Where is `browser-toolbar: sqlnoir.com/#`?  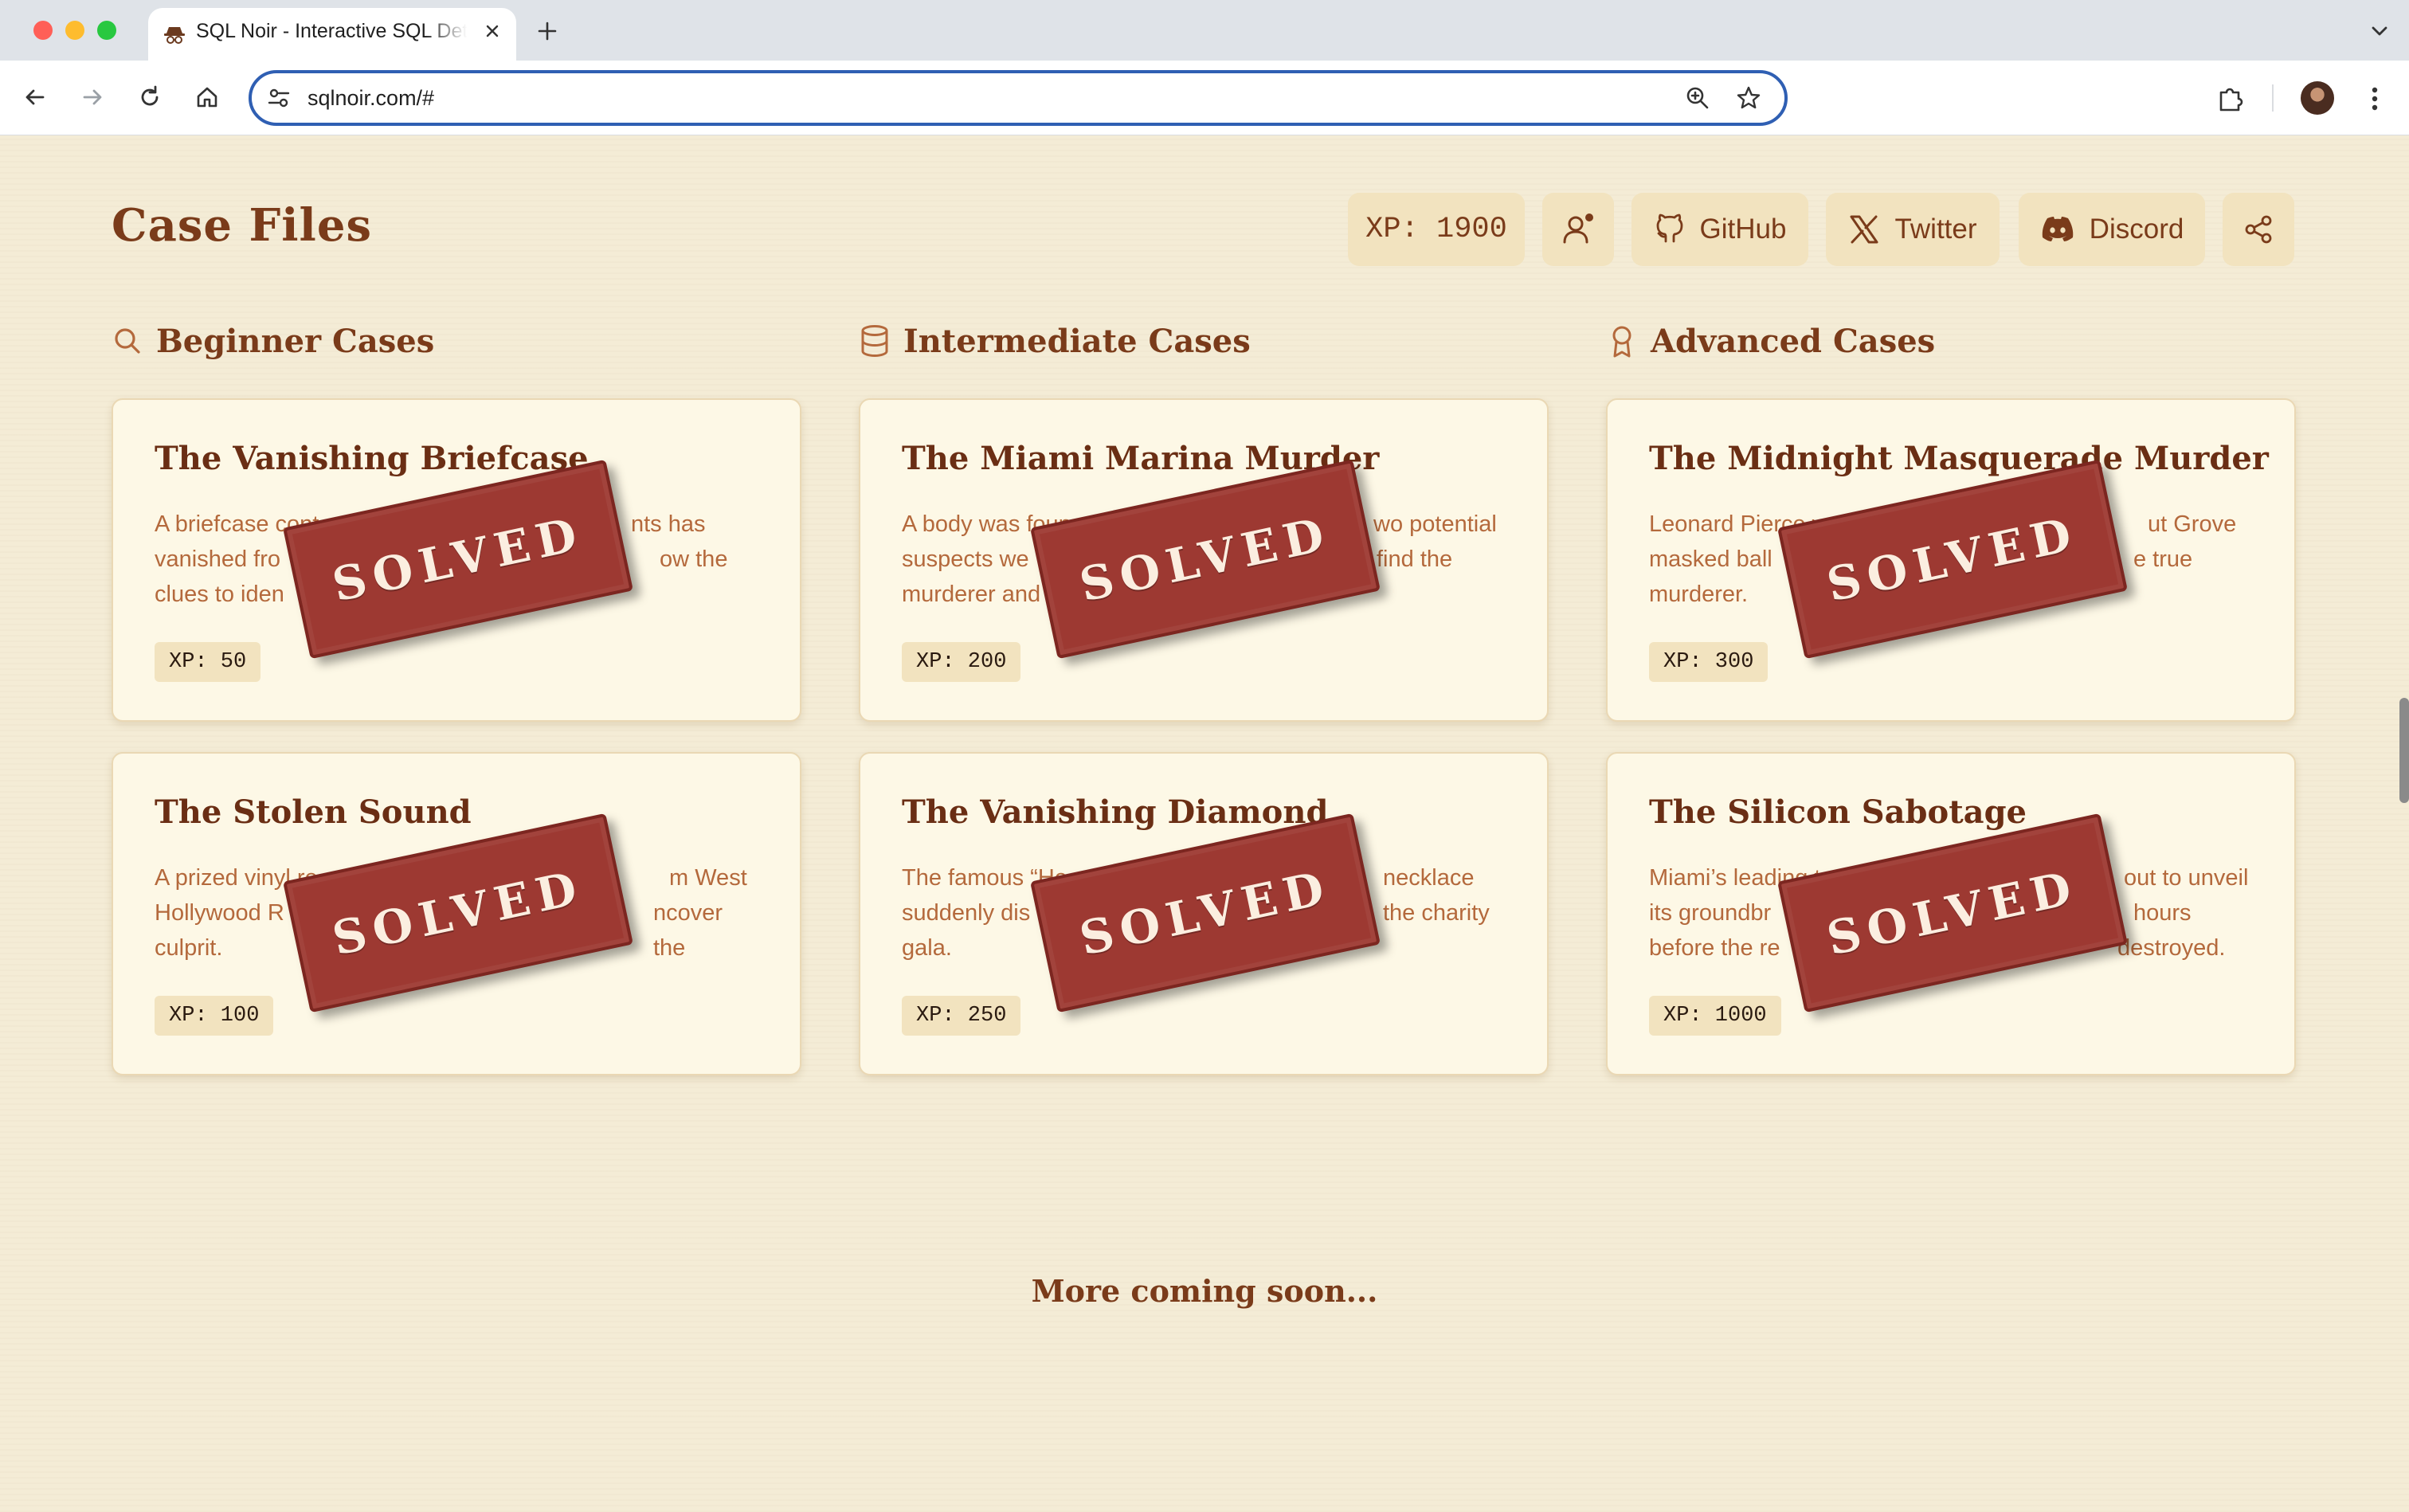 browser-toolbar: sqlnoir.com/# is located at coordinates (1204, 98).